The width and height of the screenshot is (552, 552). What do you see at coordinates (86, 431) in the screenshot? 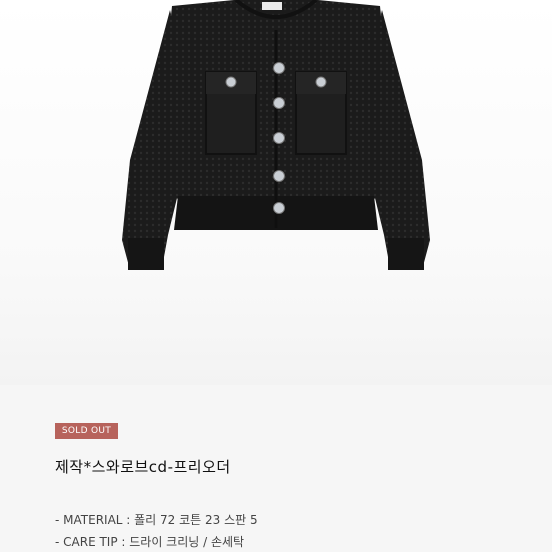
I see `sold-out-badge: SOLD OUT` at bounding box center [86, 431].